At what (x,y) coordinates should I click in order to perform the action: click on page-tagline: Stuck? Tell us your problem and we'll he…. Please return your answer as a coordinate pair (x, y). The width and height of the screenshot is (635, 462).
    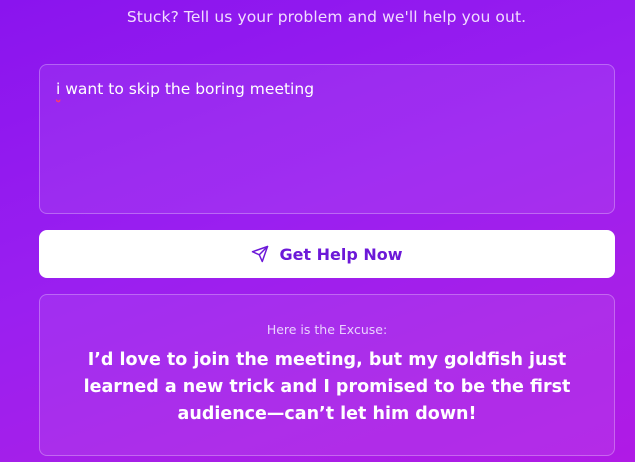
    Looking at the image, I should click on (326, 17).